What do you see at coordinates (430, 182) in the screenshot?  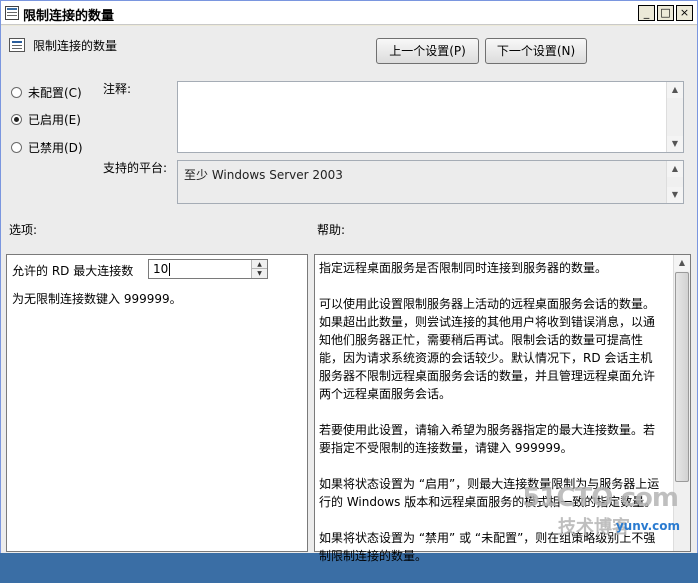 I see `platform-field: 至少 Windows Server 2003 ▲ ▼` at bounding box center [430, 182].